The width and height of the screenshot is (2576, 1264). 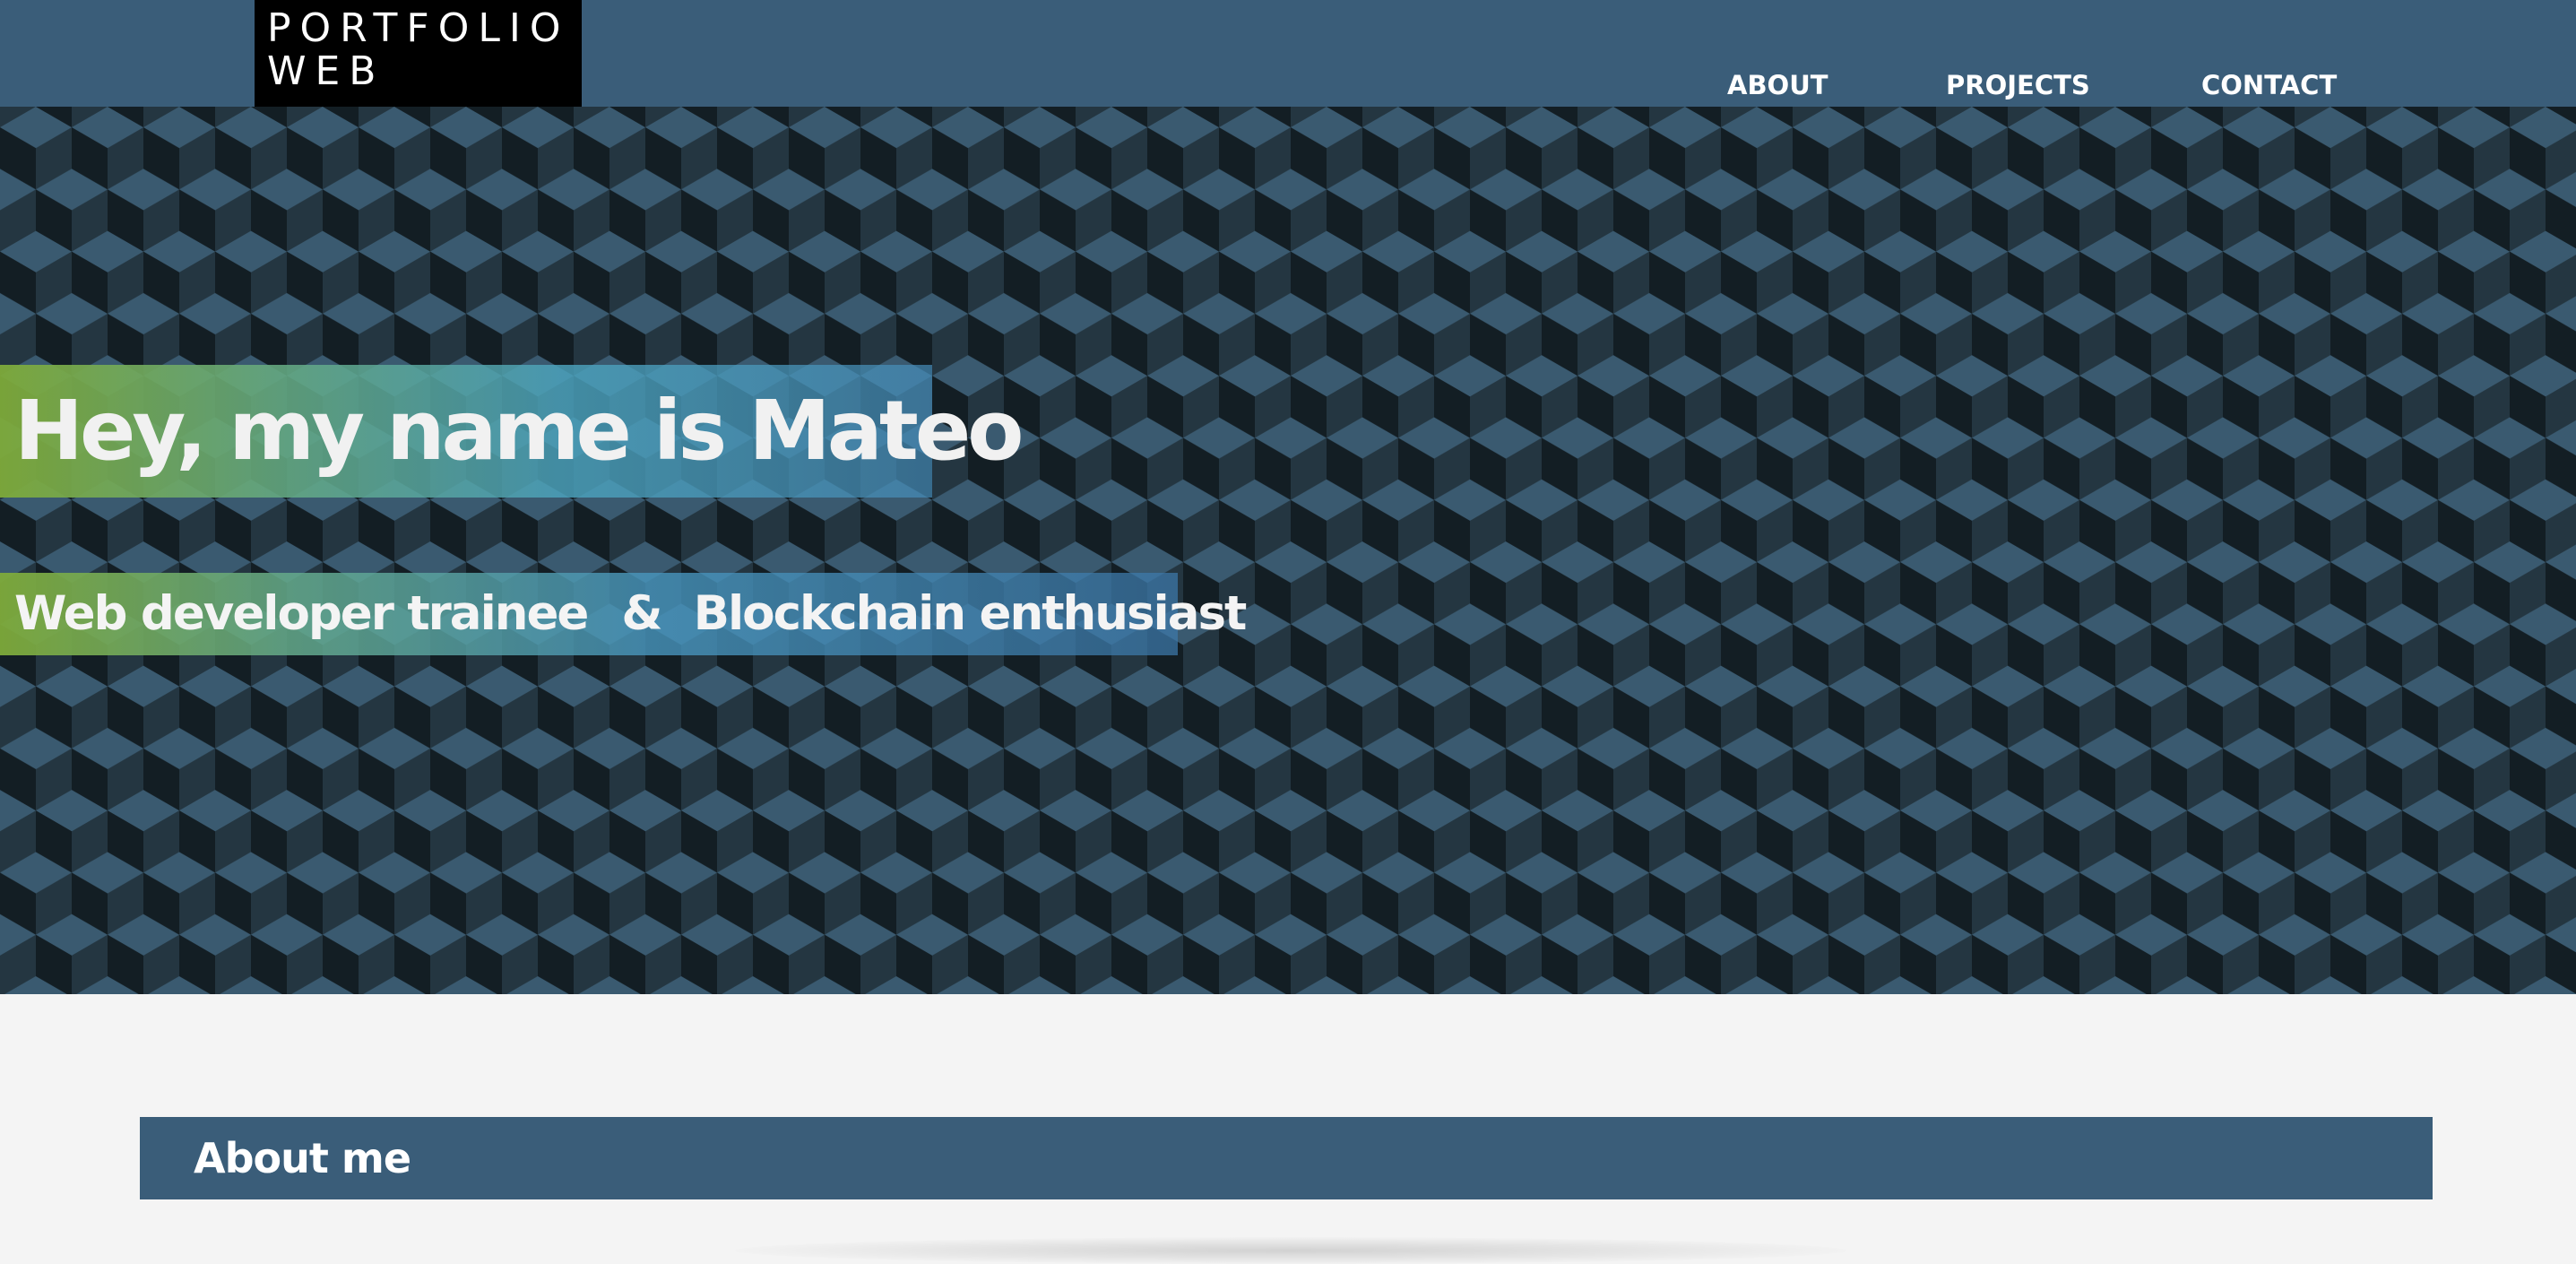 What do you see at coordinates (1288, 53) in the screenshot?
I see `top-navbar: PORTFOLIO WEB ABOUT PROJECTS CONTACT` at bounding box center [1288, 53].